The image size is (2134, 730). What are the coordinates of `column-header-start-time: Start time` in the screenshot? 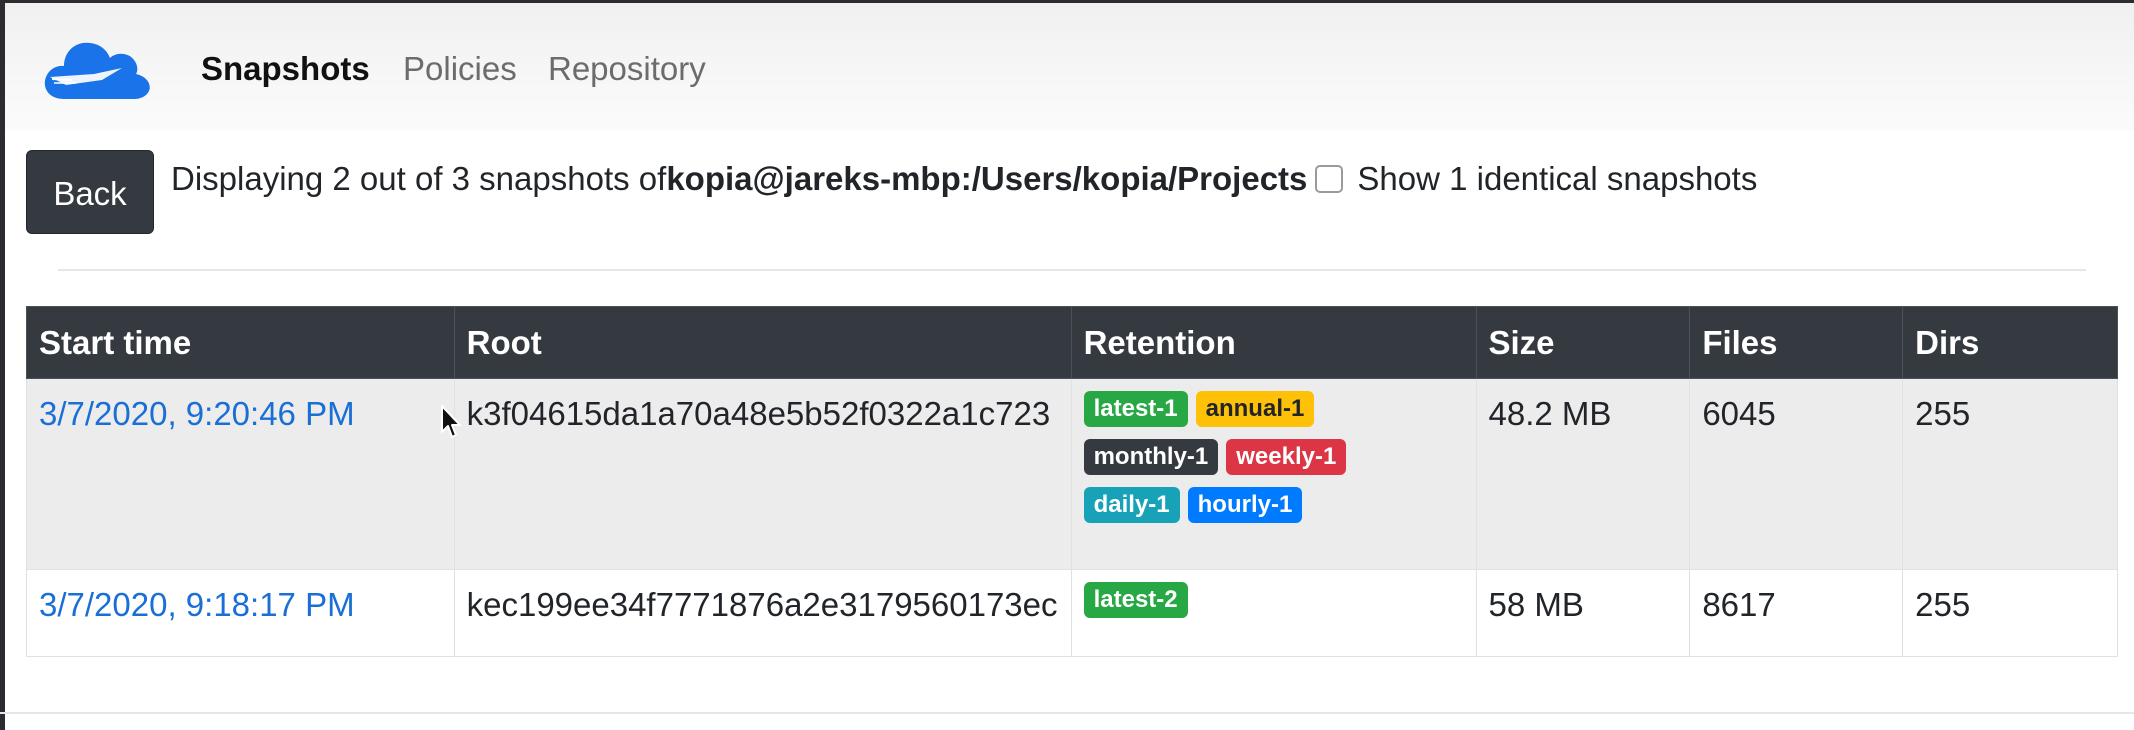 It's located at (240, 342).